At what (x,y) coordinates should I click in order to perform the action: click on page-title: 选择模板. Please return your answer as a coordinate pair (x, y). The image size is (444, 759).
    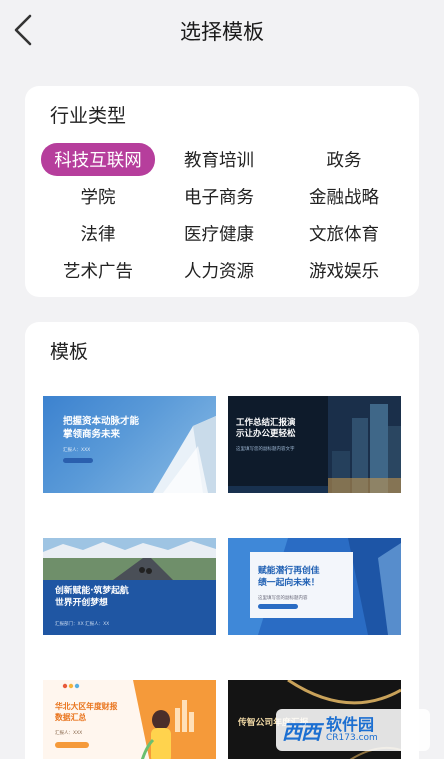
    Looking at the image, I should click on (222, 32).